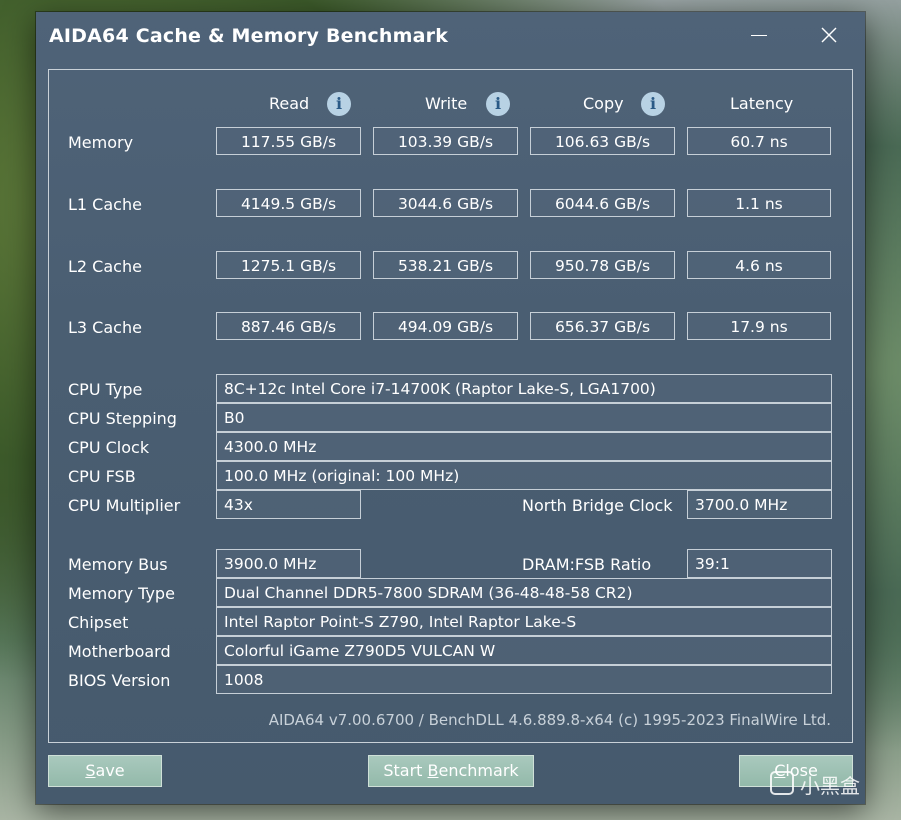 This screenshot has width=901, height=820. Describe the element at coordinates (101, 142) in the screenshot. I see `row-label-memory: Memory` at that location.